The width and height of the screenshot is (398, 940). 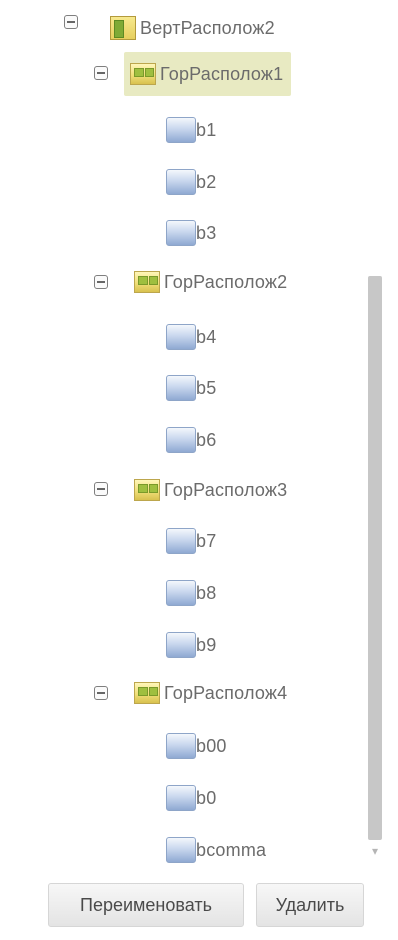 I want to click on tree-node-horarrangement-2: ГорРасполож2, so click(x=210, y=282).